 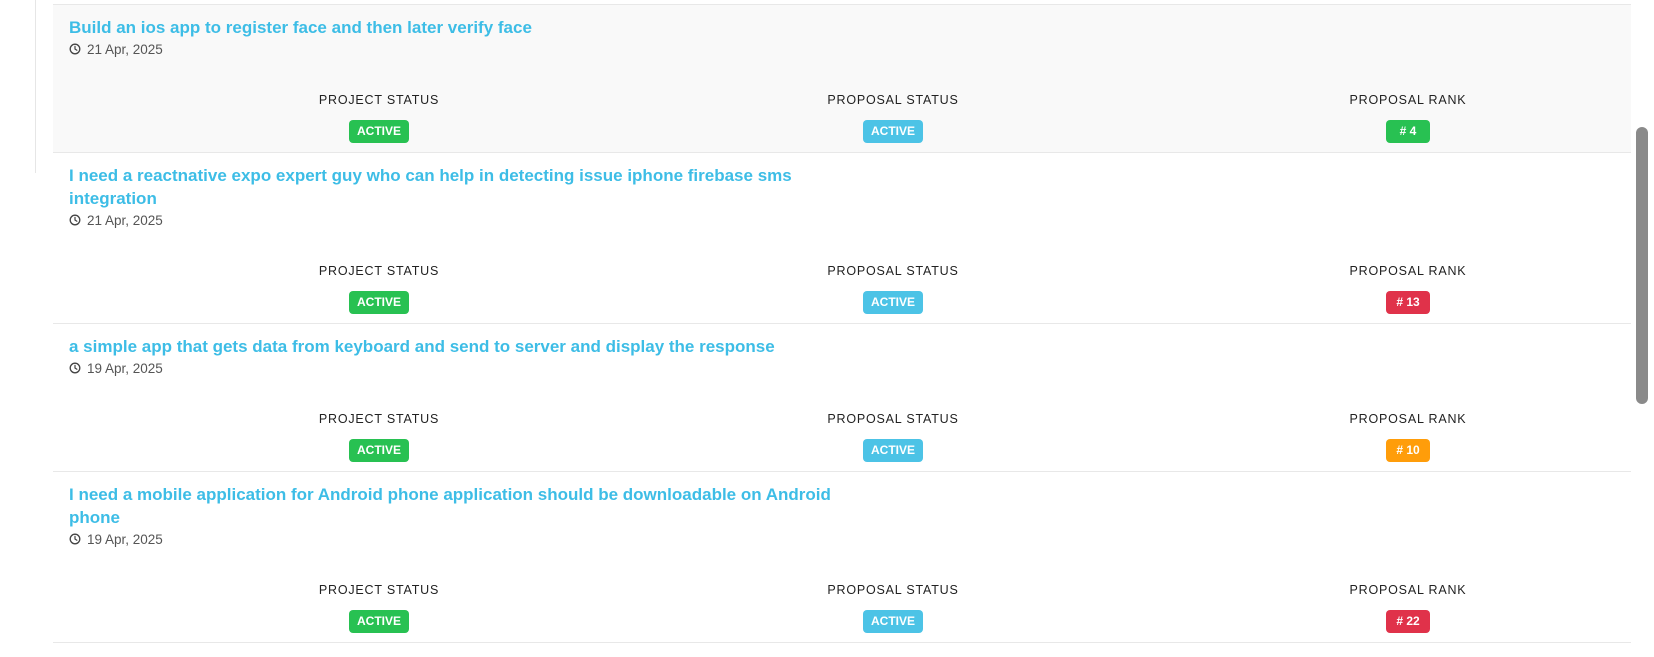 What do you see at coordinates (1408, 288) in the screenshot?
I see `proposal-rank: PROPOSAL RANK # 13` at bounding box center [1408, 288].